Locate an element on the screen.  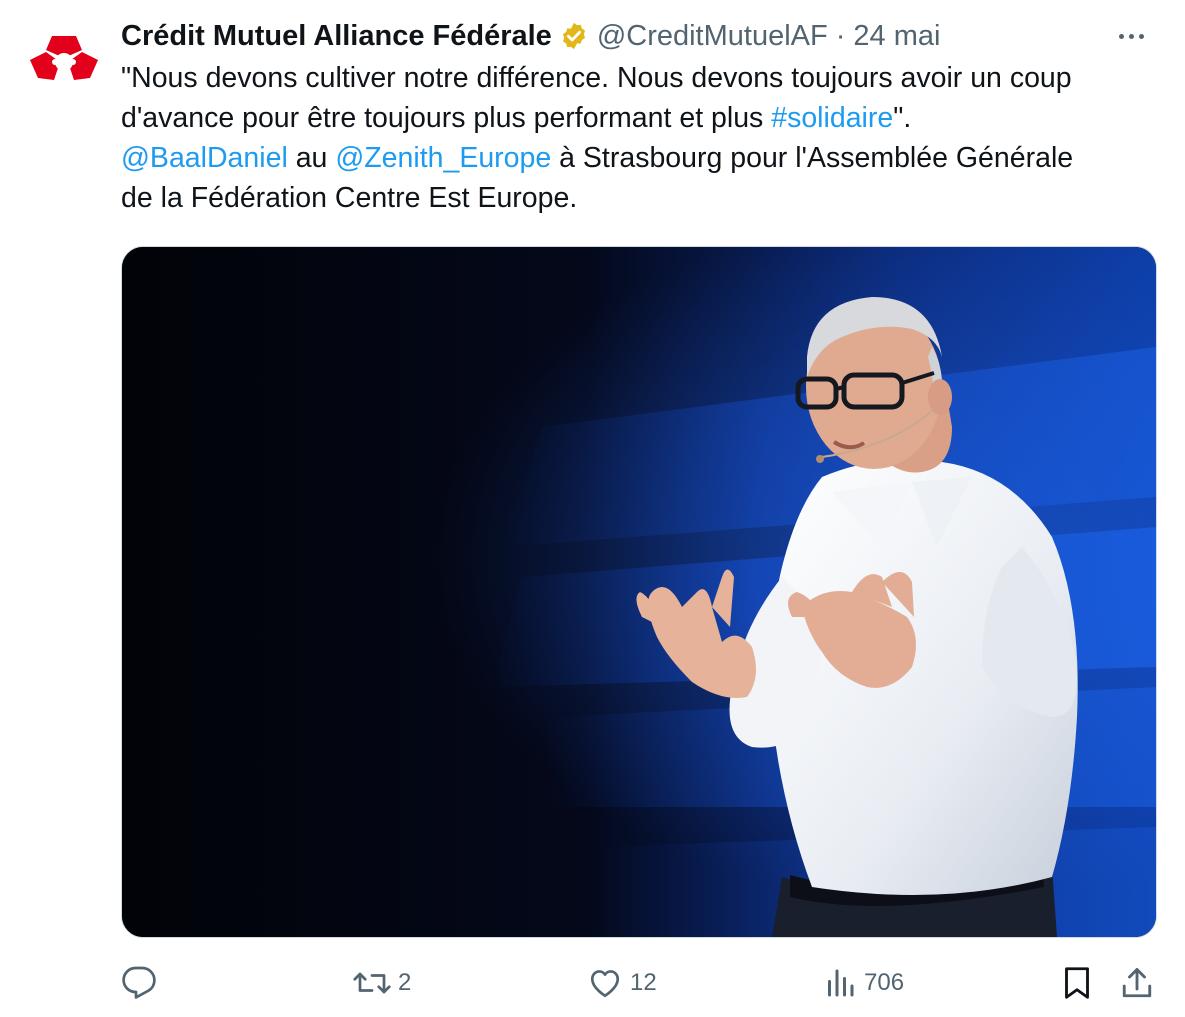
text-segment: au is located at coordinates (311, 158).